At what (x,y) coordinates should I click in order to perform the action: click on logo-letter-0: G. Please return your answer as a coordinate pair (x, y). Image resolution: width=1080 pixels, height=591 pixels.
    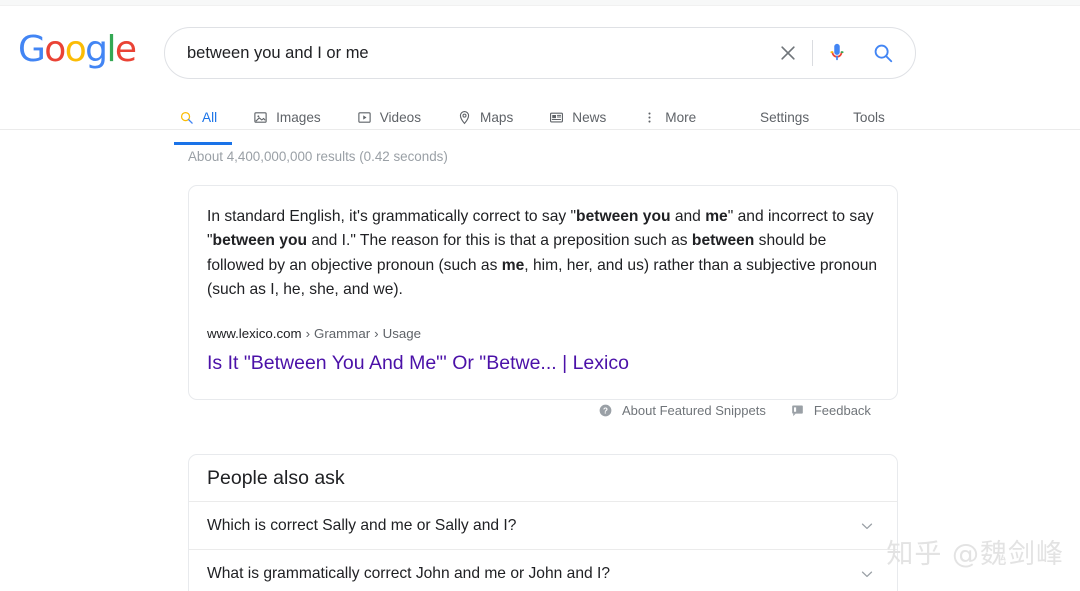
    Looking at the image, I should click on (32, 49).